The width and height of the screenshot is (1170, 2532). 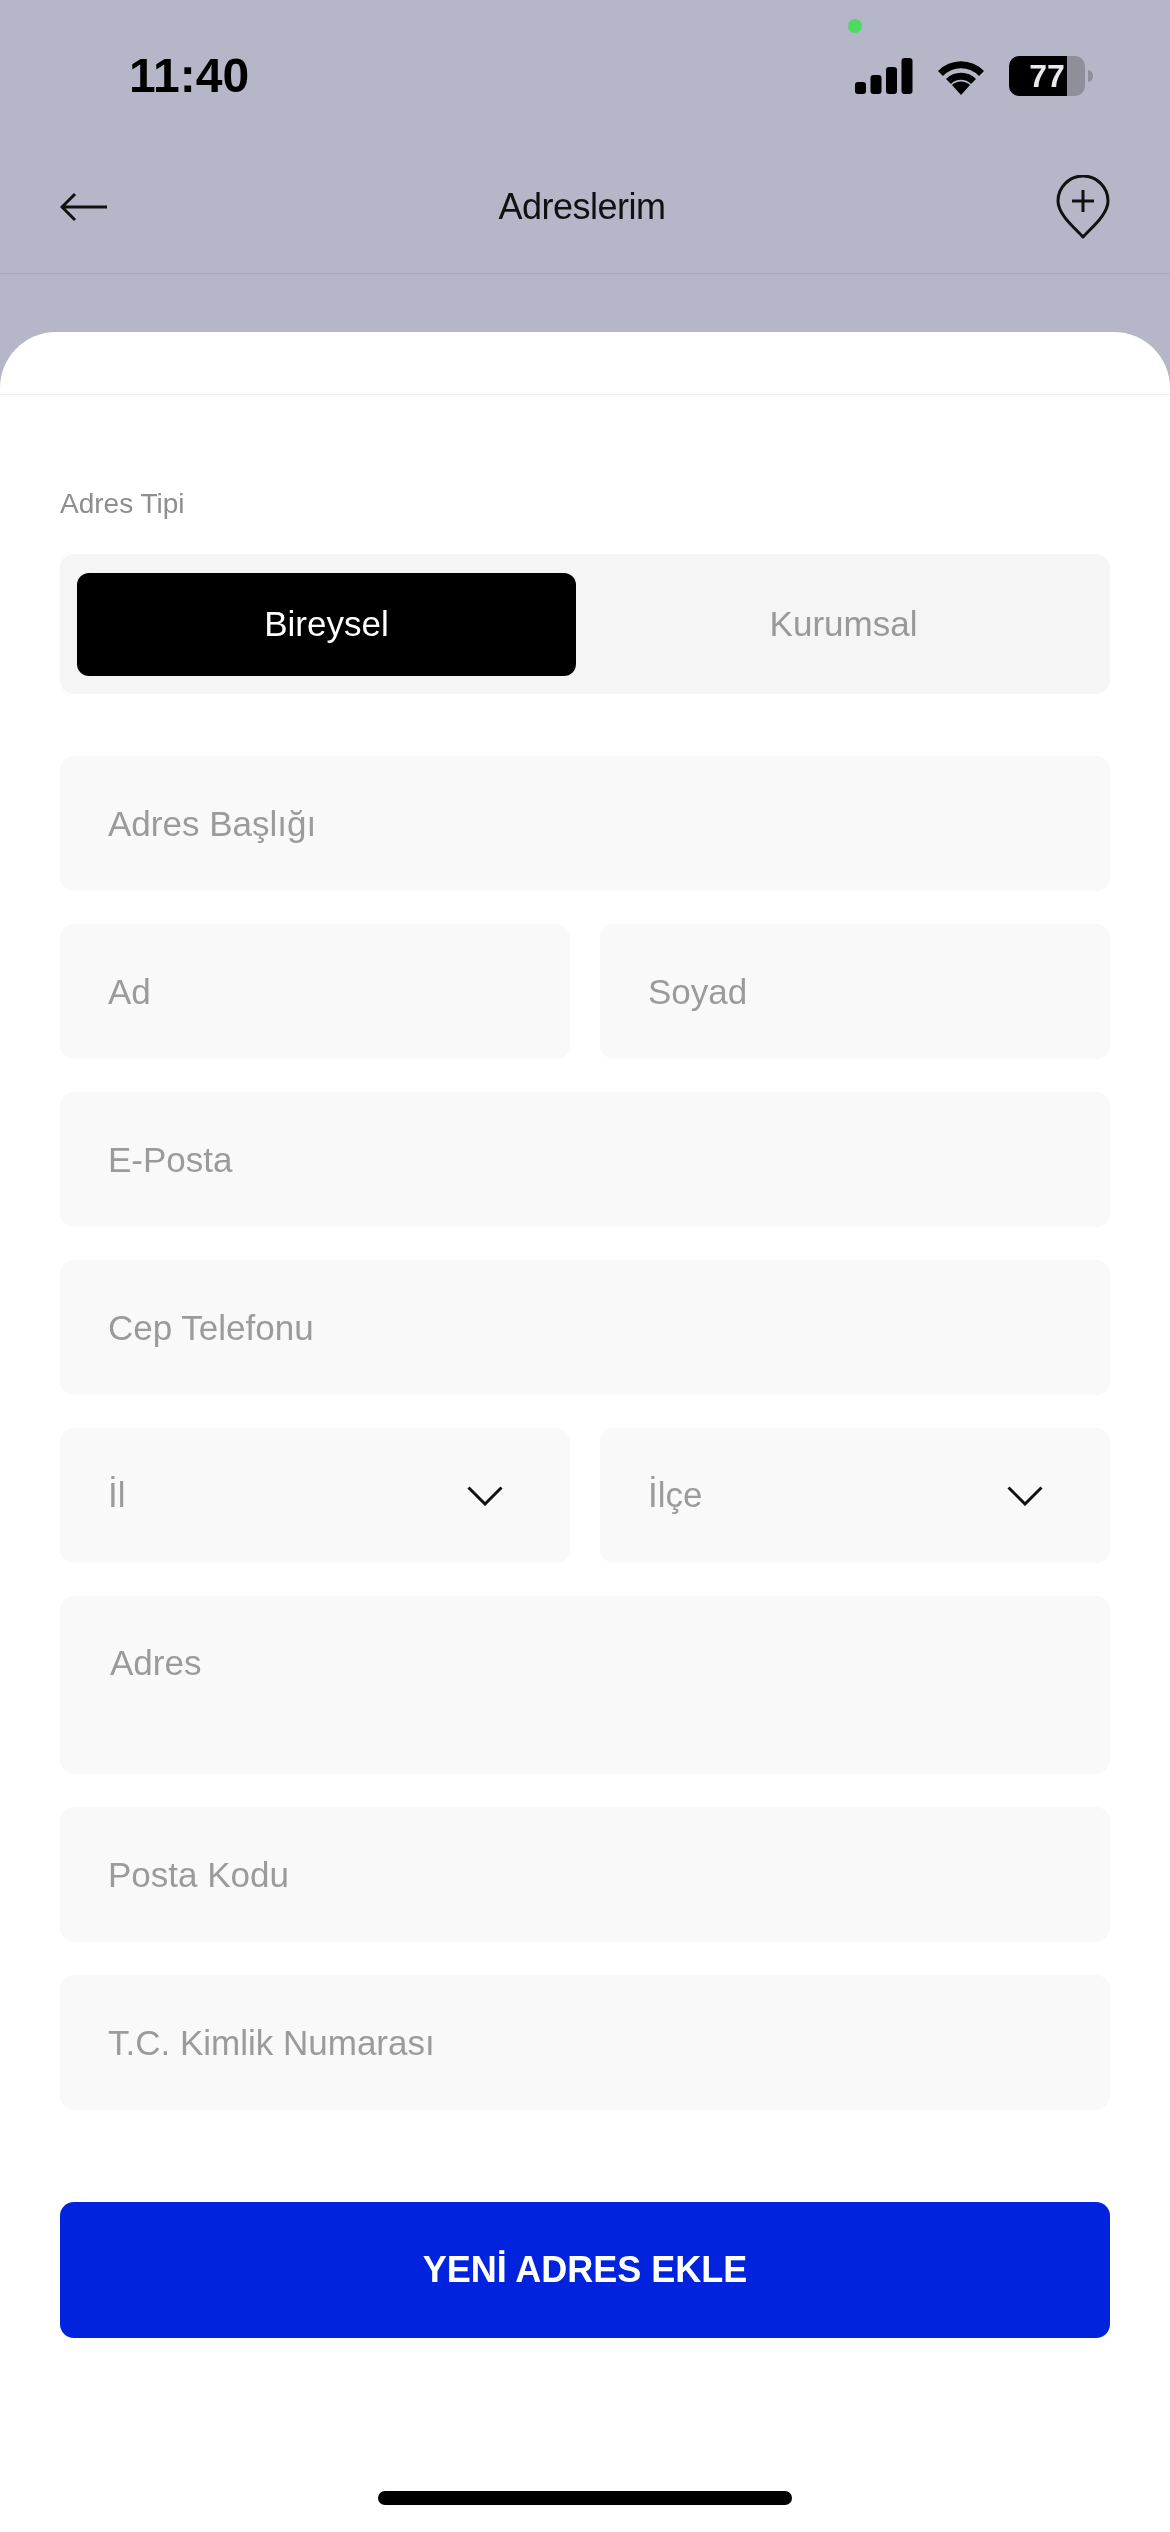 I want to click on add-address-button: YENİ ADRES EKLE, so click(x=585, y=2270).